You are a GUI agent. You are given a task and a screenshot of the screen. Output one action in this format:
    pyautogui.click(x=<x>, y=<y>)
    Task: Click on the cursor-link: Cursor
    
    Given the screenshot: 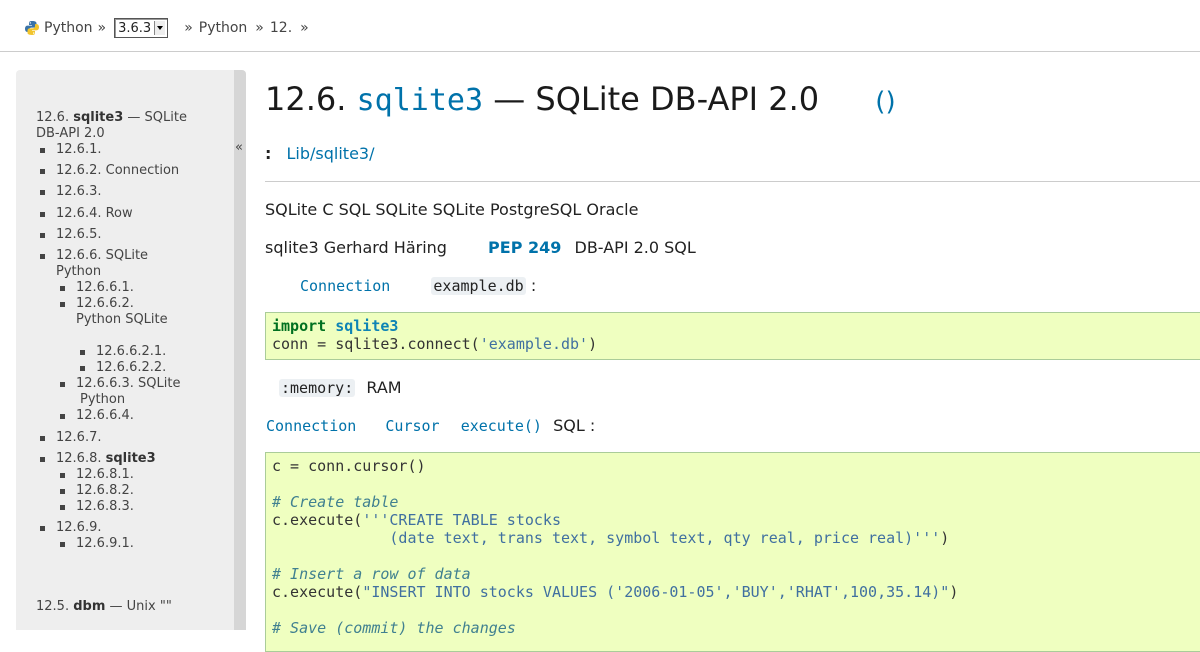 What is the action you would take?
    pyautogui.click(x=412, y=426)
    